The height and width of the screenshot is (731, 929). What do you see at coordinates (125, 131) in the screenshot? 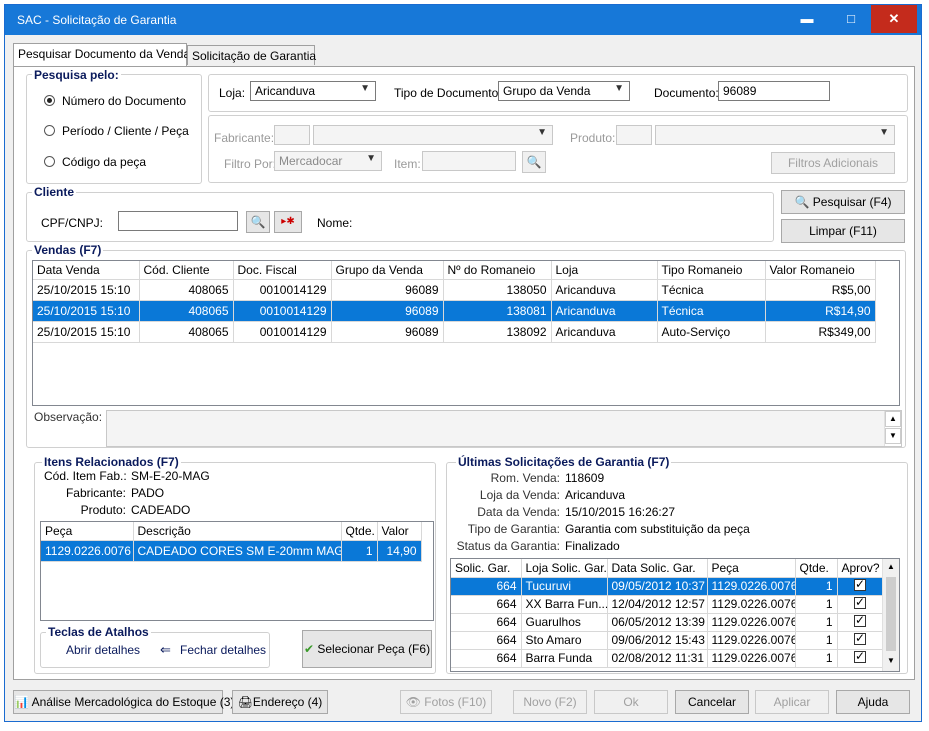
I see `radio-periodo-label: Período / Cliente / Peça` at bounding box center [125, 131].